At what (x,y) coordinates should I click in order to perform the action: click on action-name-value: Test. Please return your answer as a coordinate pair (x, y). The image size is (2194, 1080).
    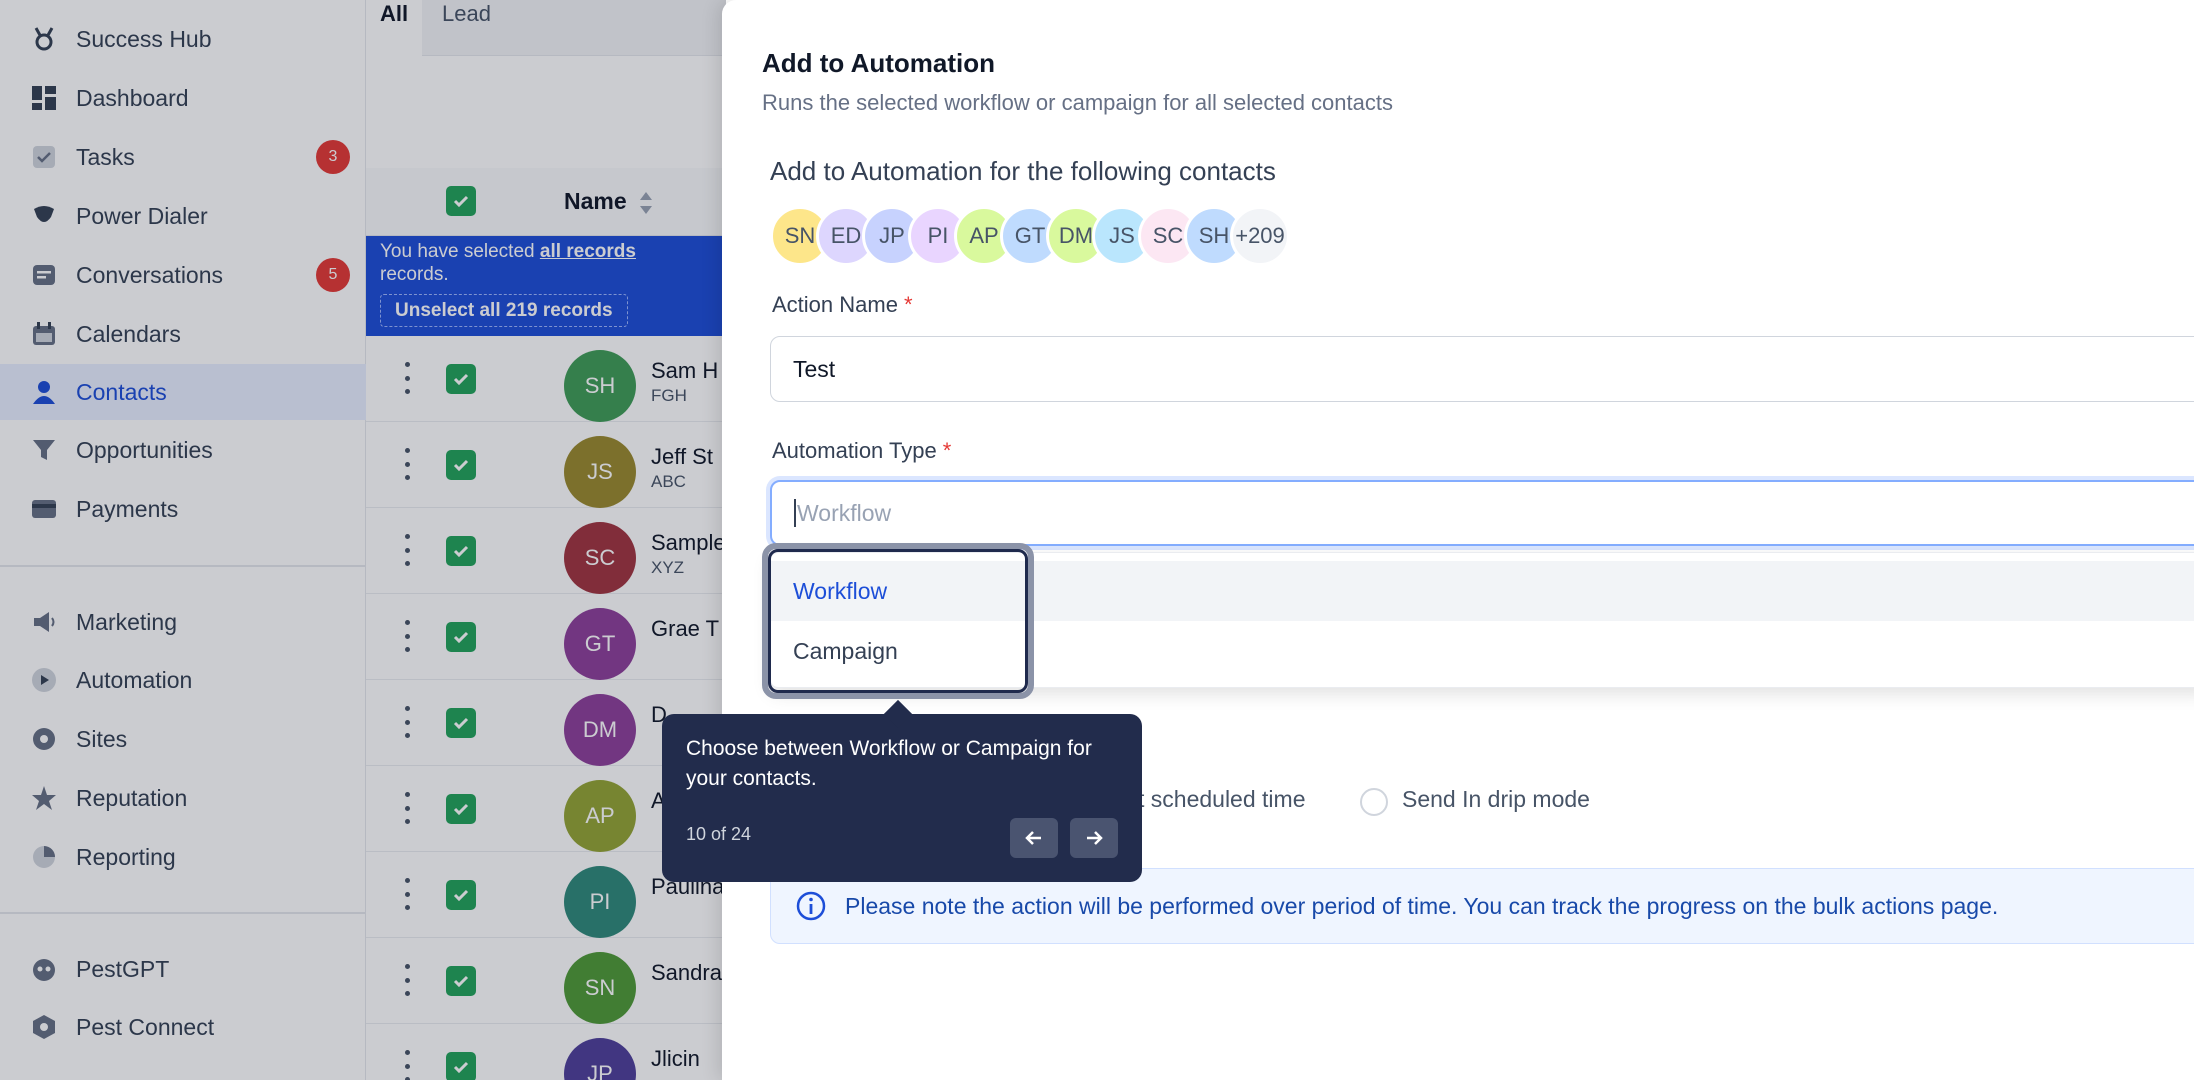
    Looking at the image, I should click on (814, 368).